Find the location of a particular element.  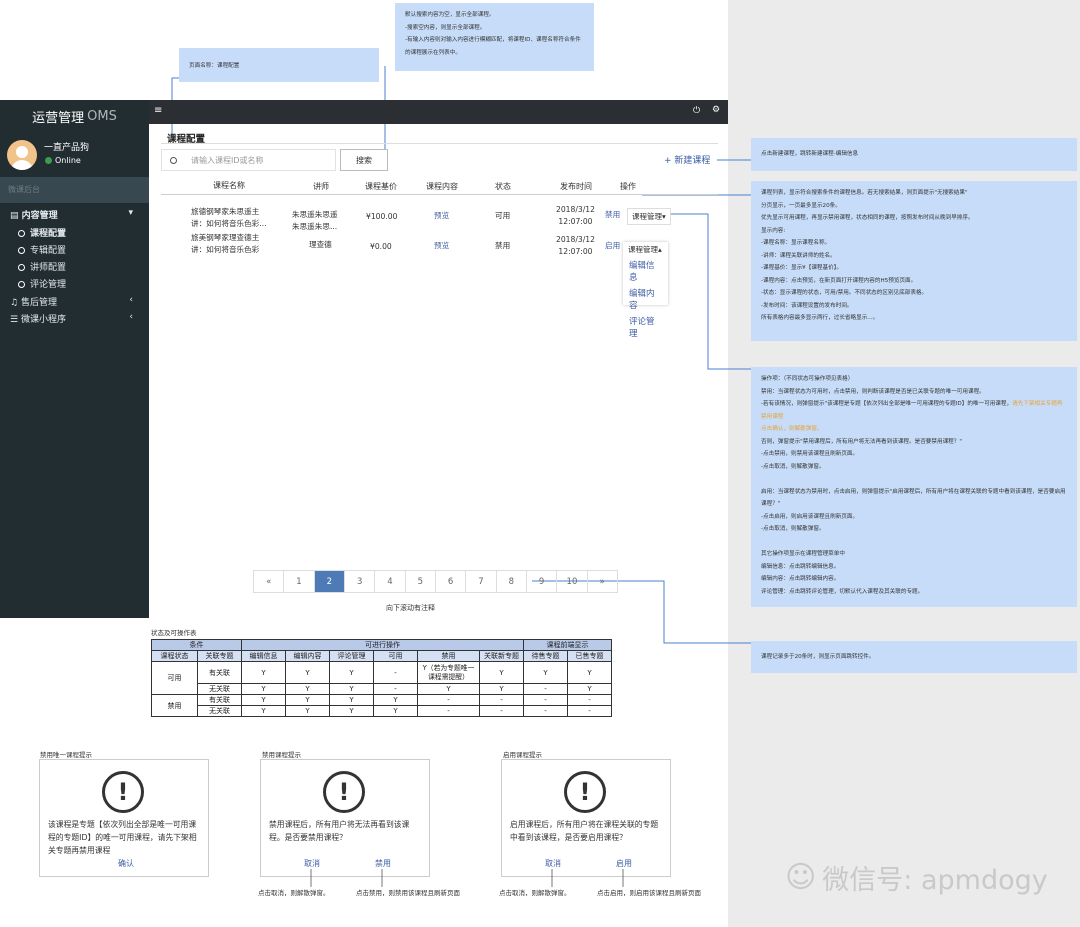

watermark: ☺ 微信号: apmdogy is located at coordinates (916, 878).